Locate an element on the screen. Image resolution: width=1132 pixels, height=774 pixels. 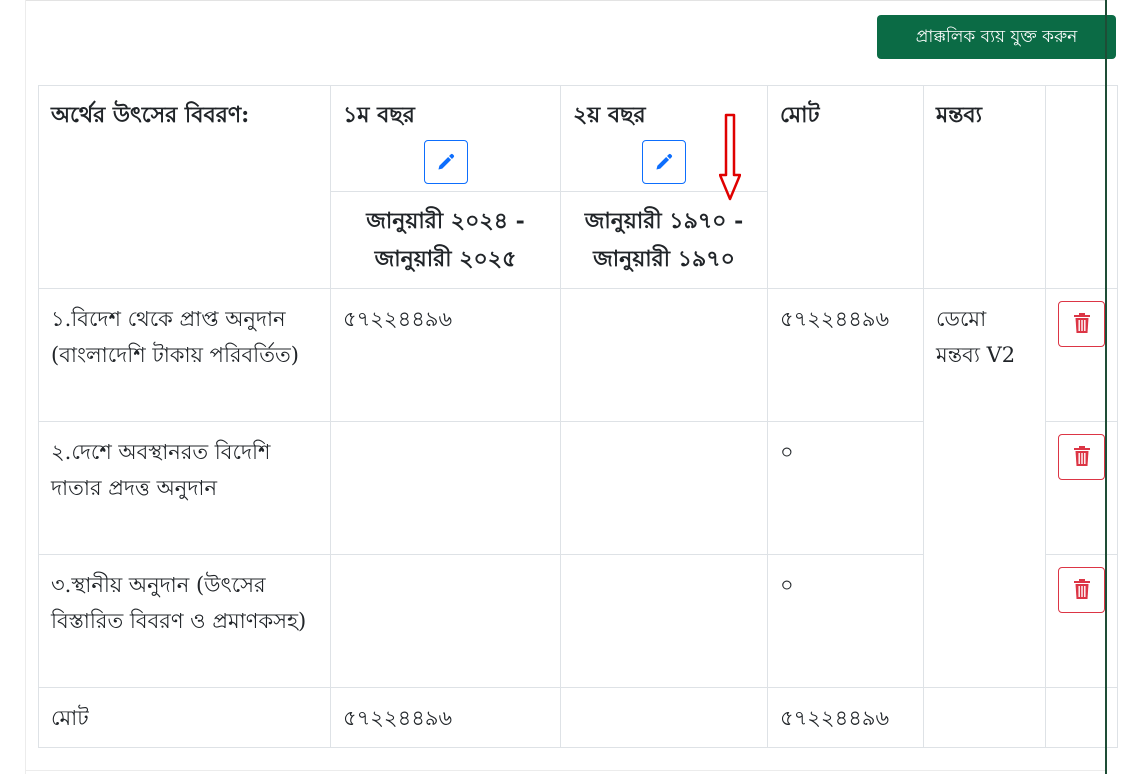
edit-year1-button is located at coordinates (445, 162).